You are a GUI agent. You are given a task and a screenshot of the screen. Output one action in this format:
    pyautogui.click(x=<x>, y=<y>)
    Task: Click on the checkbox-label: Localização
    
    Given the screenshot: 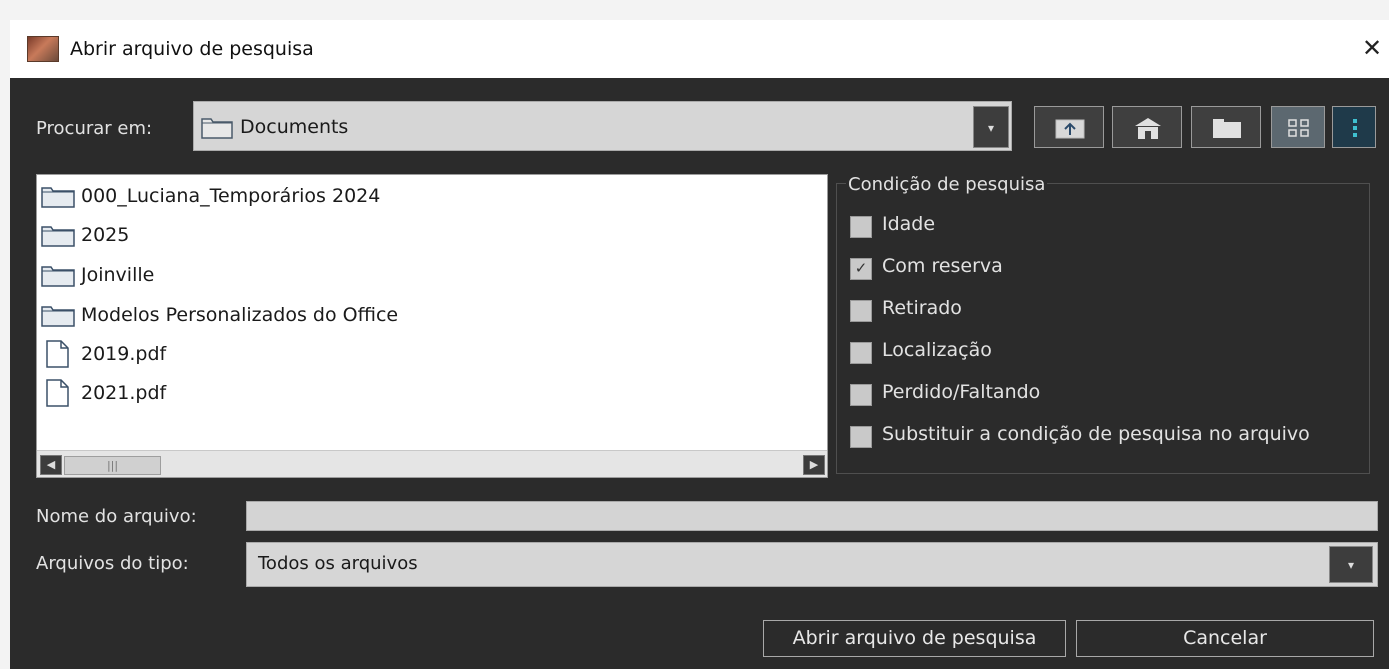 What is the action you would take?
    pyautogui.click(x=937, y=350)
    